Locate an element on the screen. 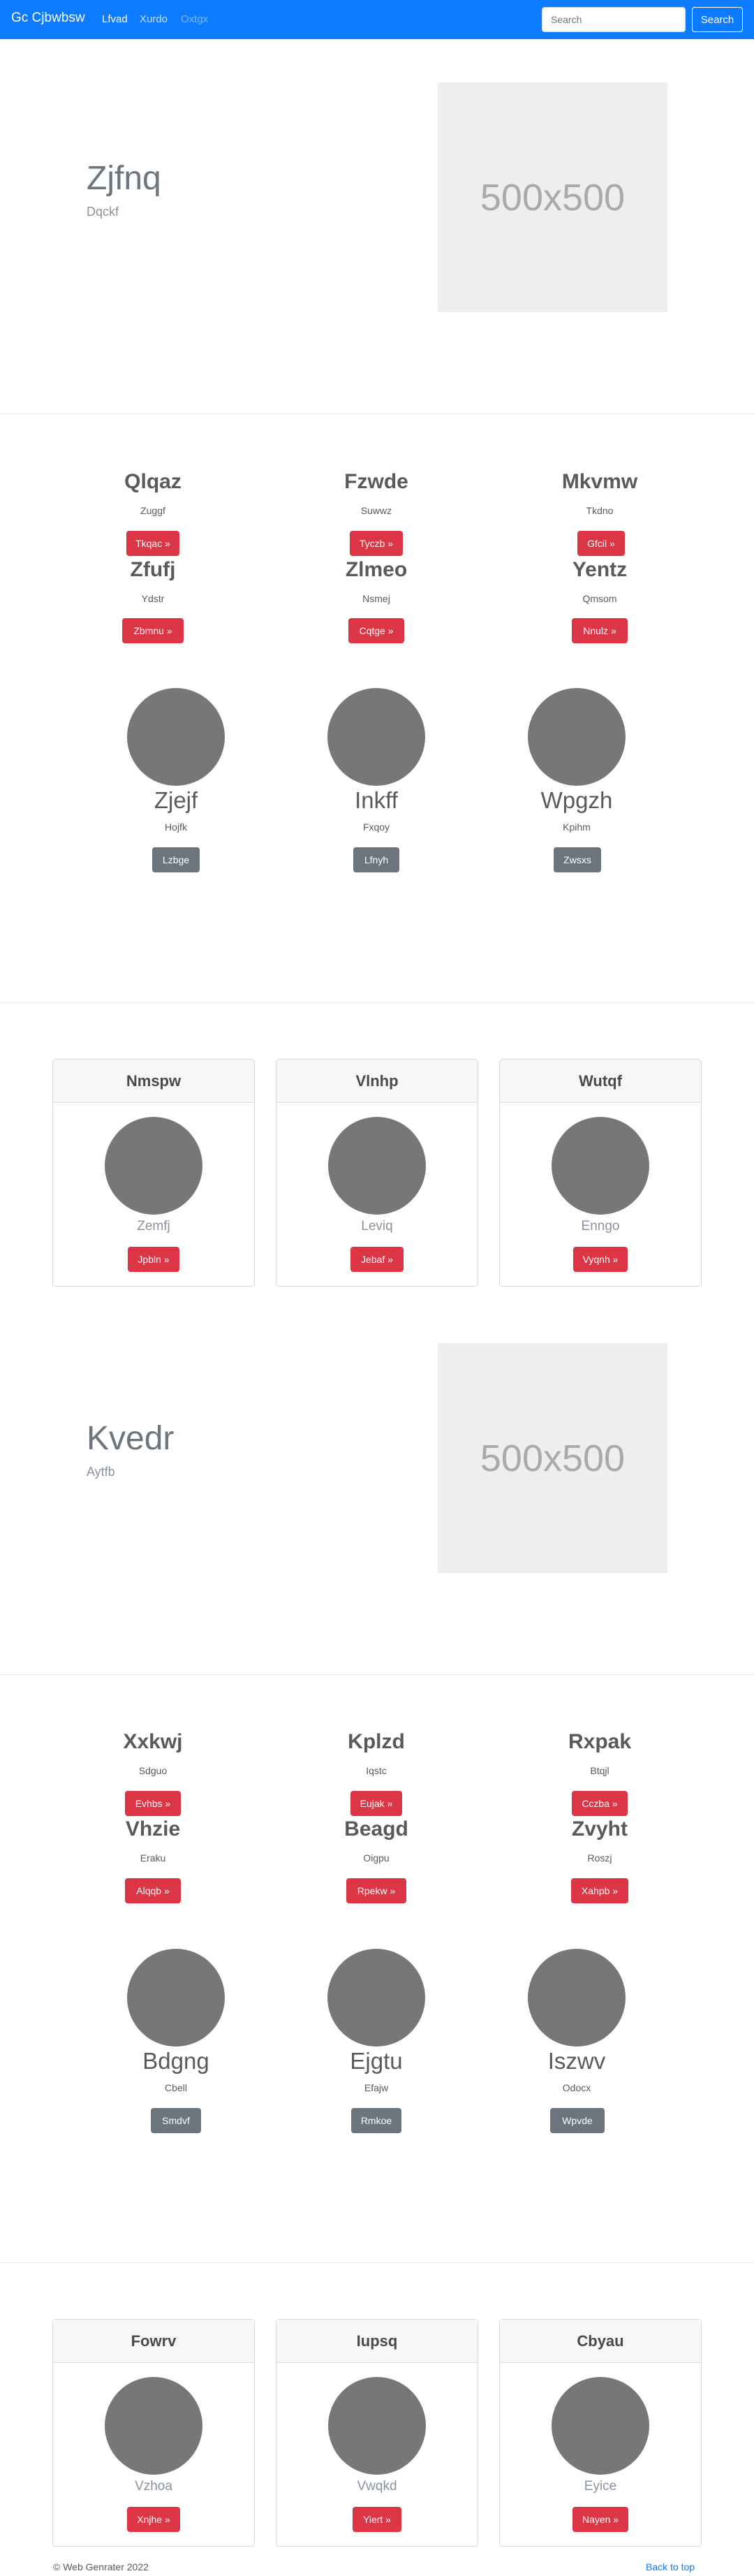 The width and height of the screenshot is (754, 2576). card-text: Enngo is located at coordinates (600, 1226).